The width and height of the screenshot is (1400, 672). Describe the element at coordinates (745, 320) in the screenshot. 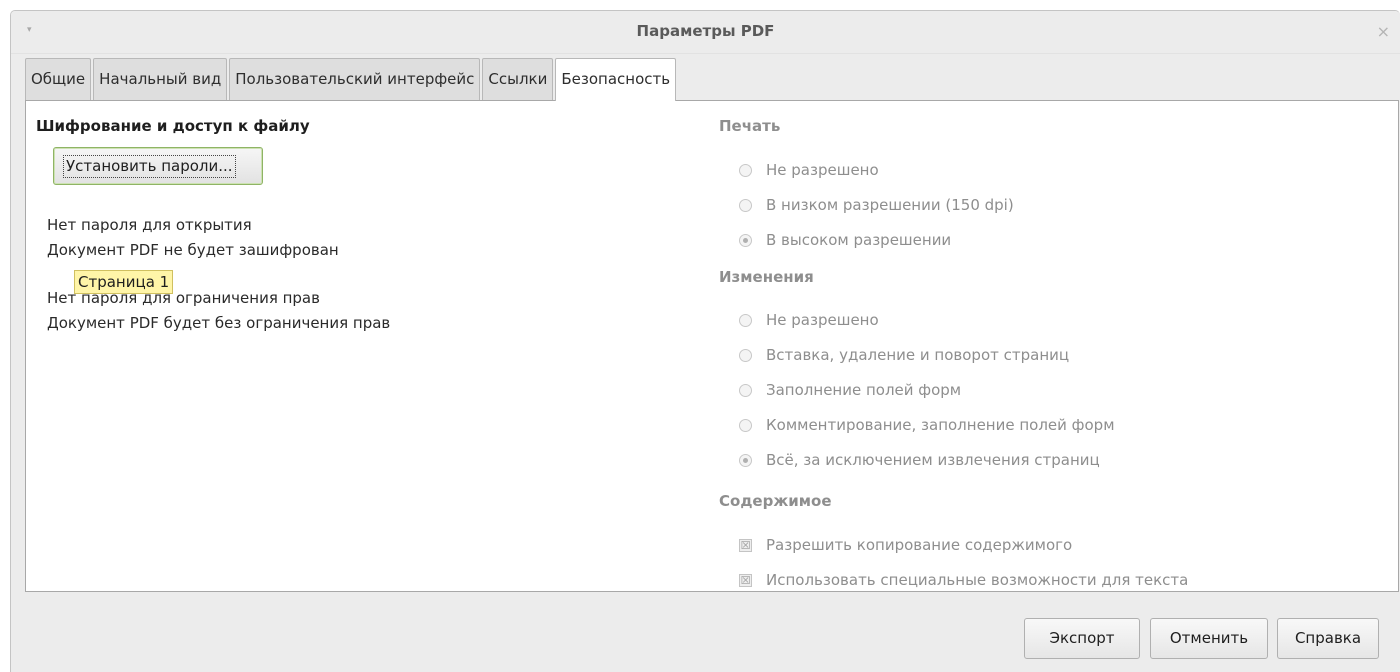

I see `changes-not-permitted-radio` at that location.